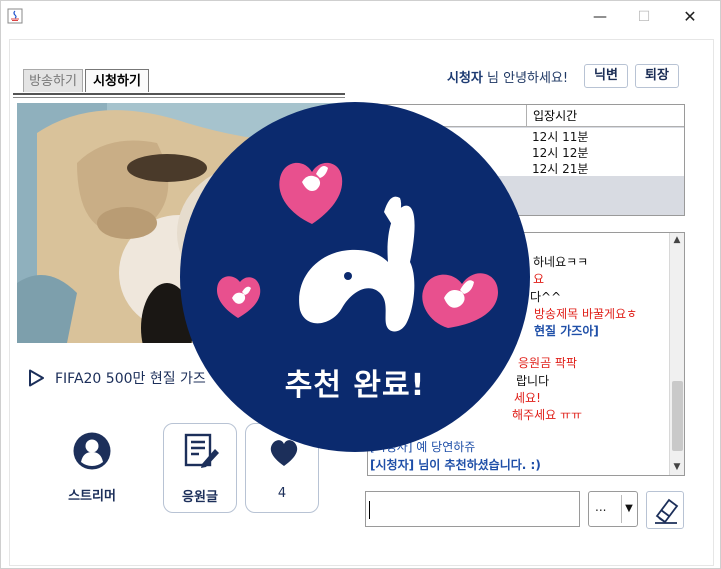 This screenshot has height=569, width=721. Describe the element at coordinates (179, 97) in the screenshot. I see `tab-divider-shadow` at that location.